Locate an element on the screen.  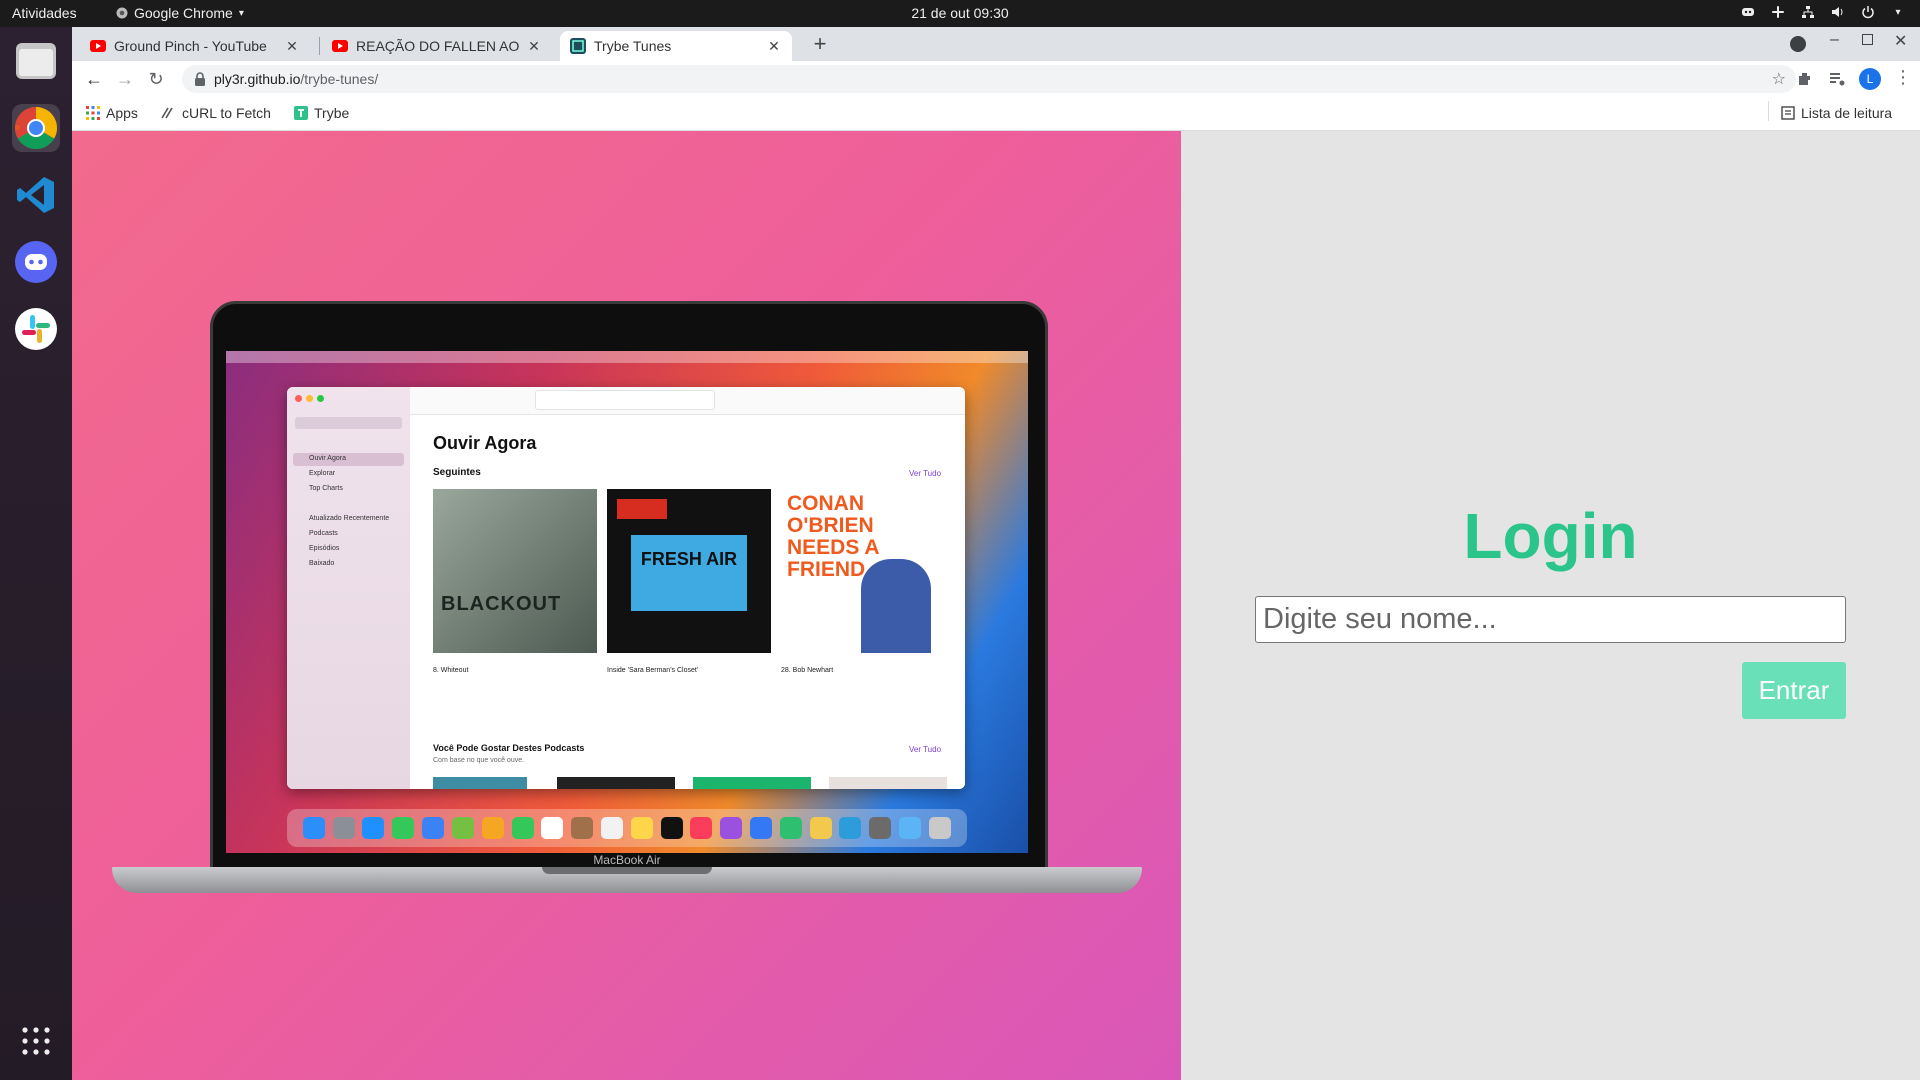
sidebar-item: Top Charts is located at coordinates (326, 488).